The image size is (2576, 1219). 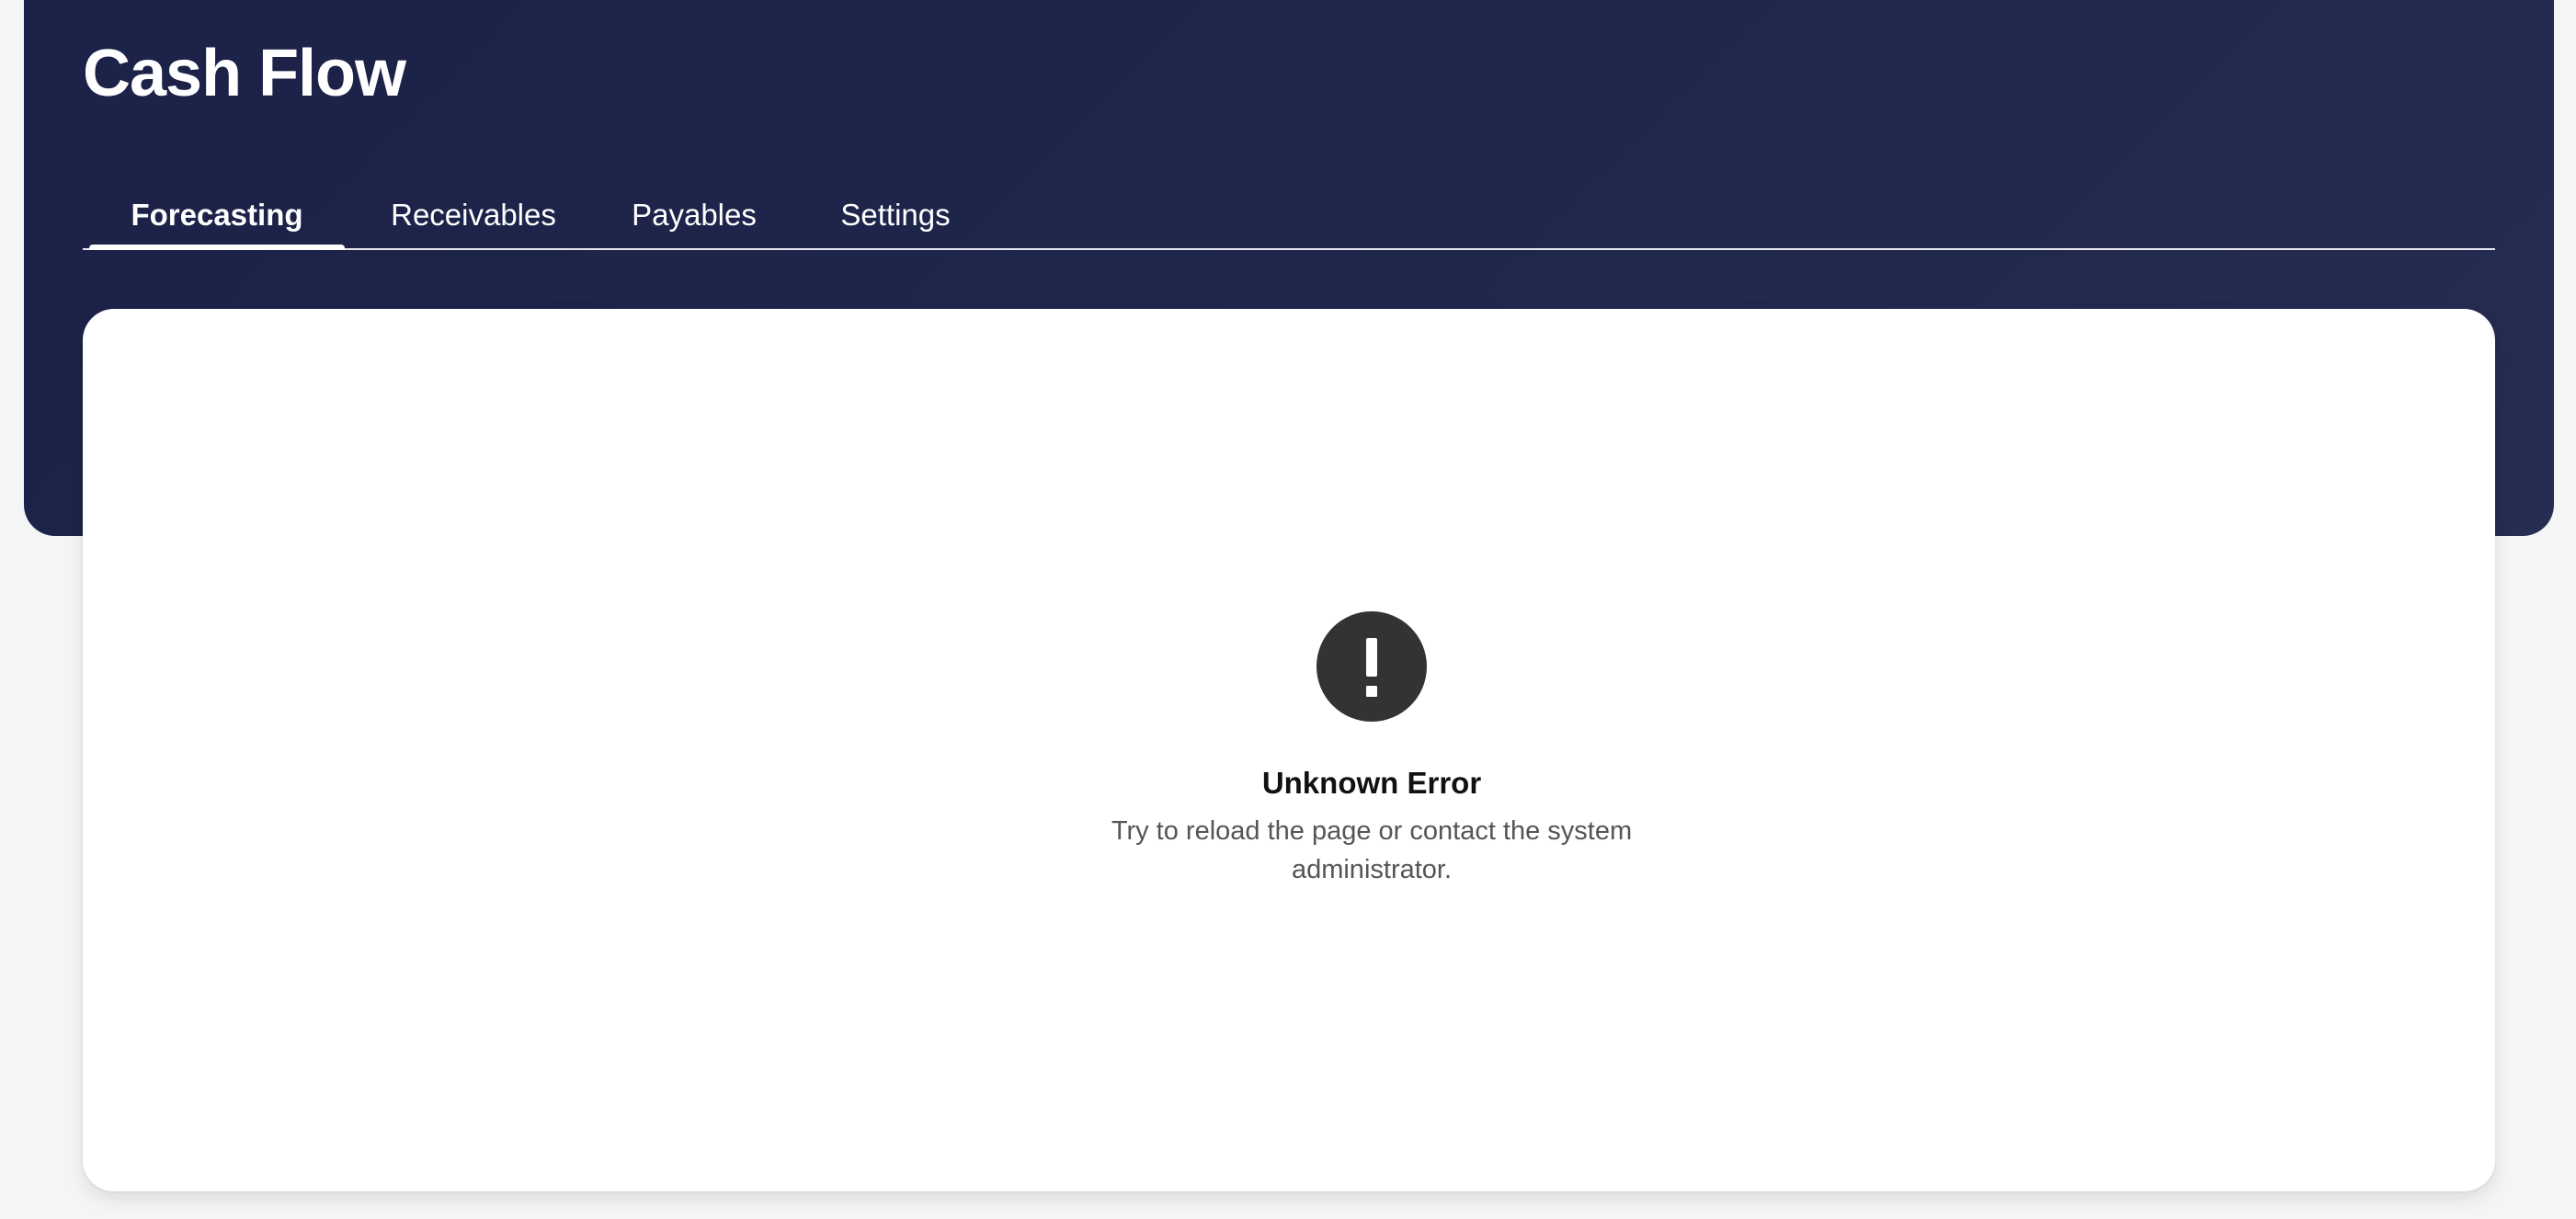 What do you see at coordinates (694, 215) in the screenshot?
I see `tab-payables: Payables` at bounding box center [694, 215].